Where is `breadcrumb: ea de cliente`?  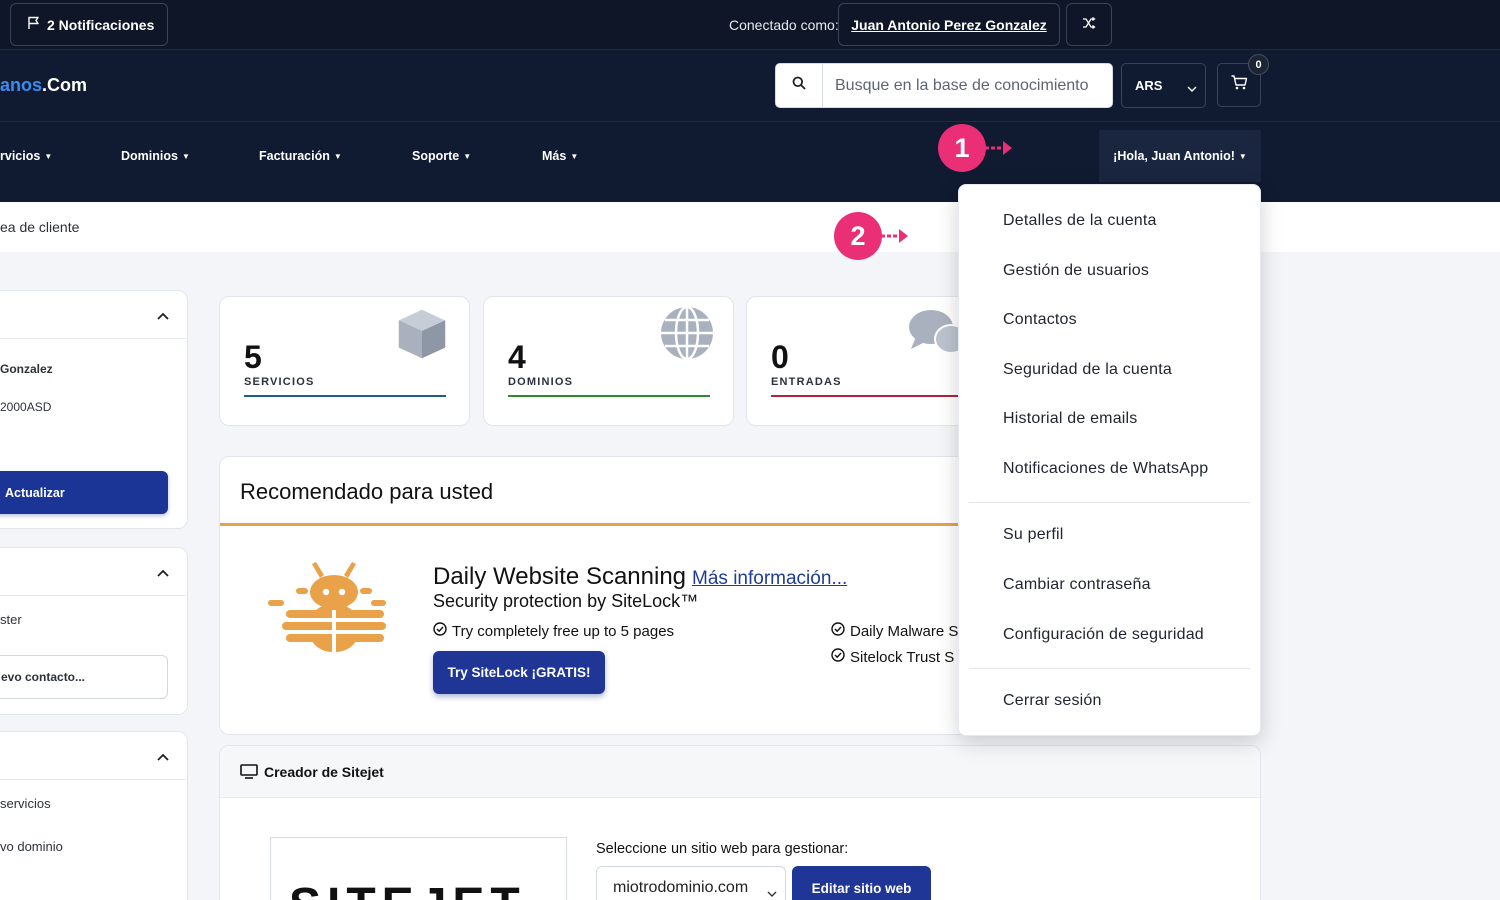 breadcrumb: ea de cliente is located at coordinates (40, 227).